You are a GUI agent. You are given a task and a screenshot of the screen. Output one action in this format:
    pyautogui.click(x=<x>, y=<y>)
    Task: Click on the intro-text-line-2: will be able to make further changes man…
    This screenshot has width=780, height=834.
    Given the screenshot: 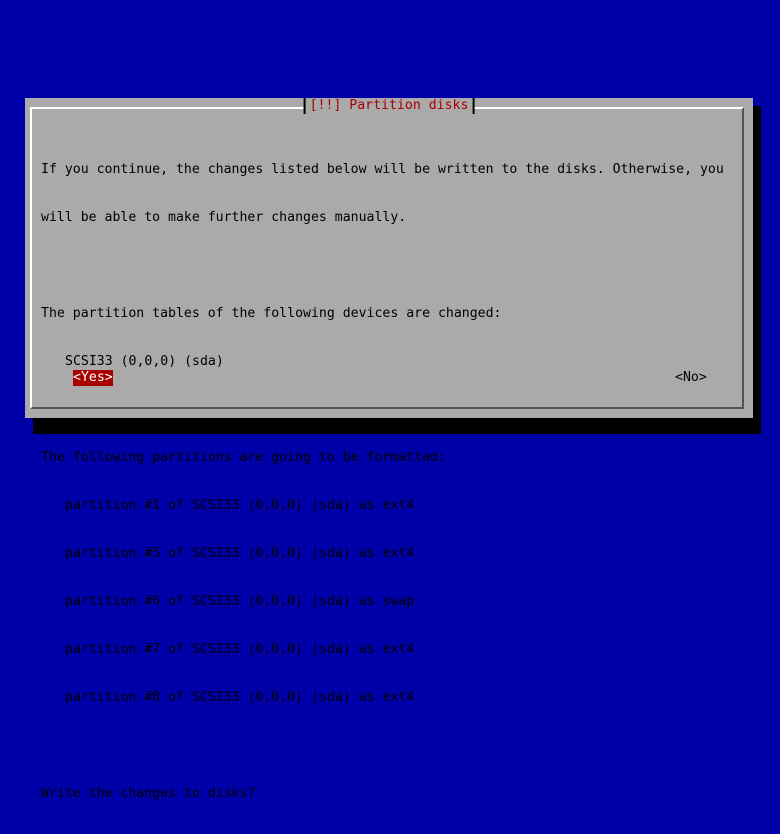 What is the action you would take?
    pyautogui.click(x=224, y=217)
    